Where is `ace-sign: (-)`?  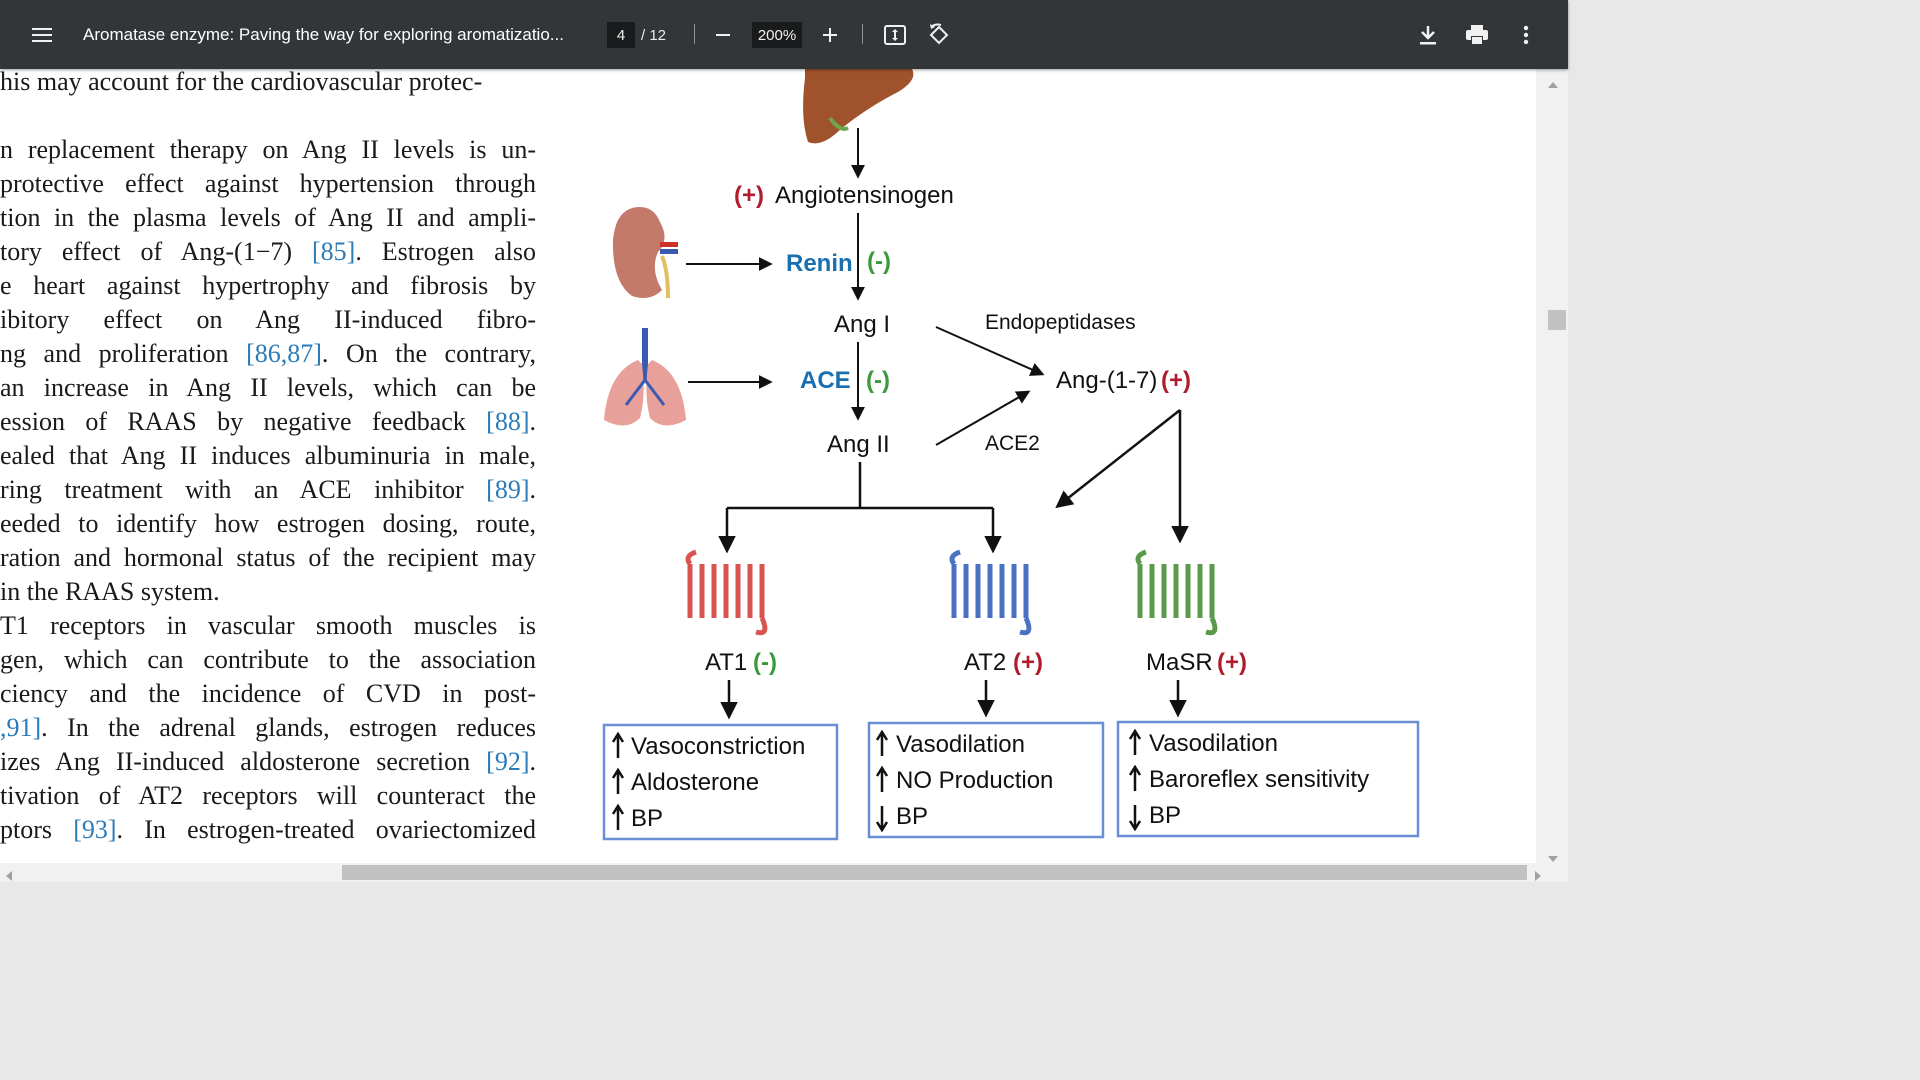
ace-sign: (-) is located at coordinates (878, 380).